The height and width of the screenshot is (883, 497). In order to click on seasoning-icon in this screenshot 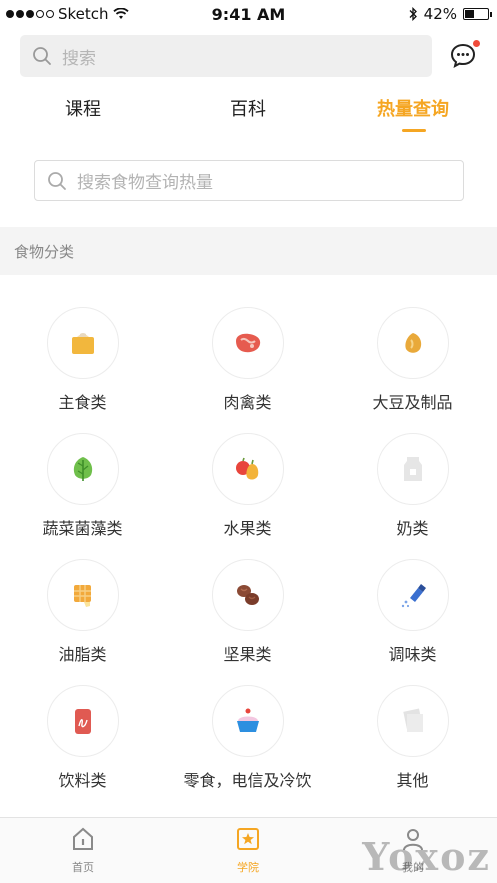, I will do `click(413, 596)`.